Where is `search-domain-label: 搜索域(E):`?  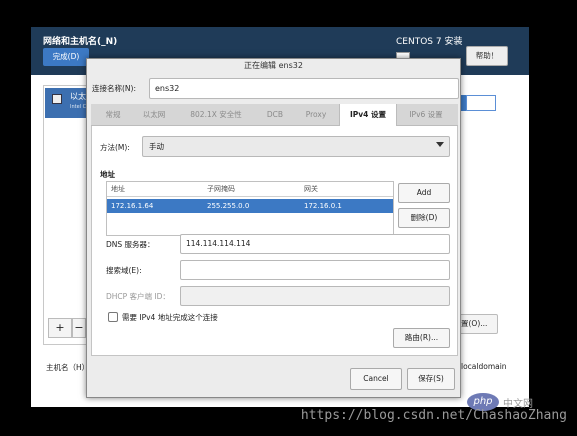
search-domain-label: 搜索域(E): is located at coordinates (124, 270).